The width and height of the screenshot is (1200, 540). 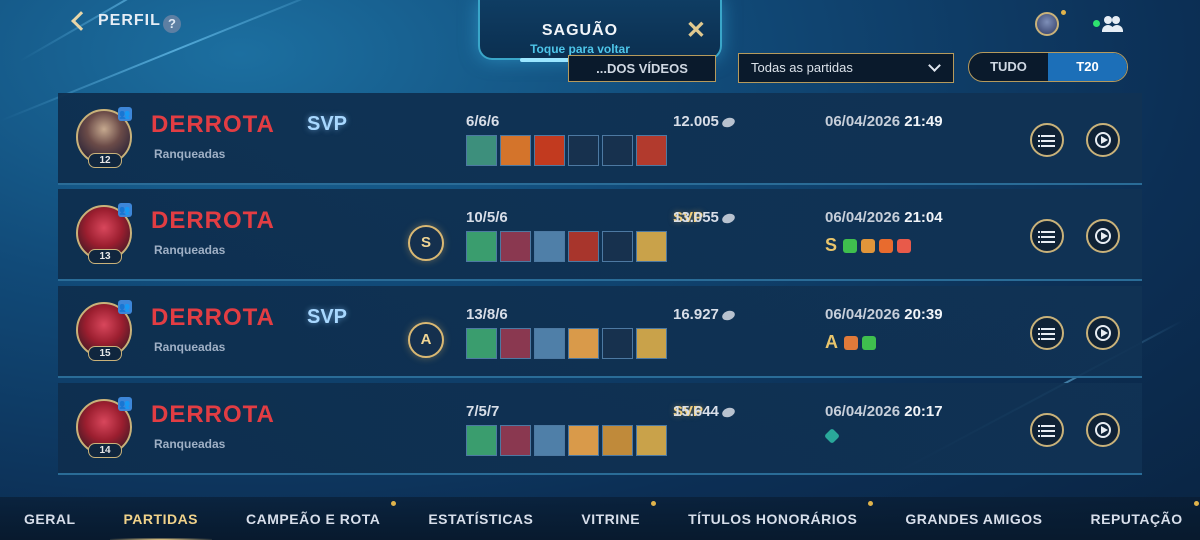 I want to click on tab-7: REPUTAÇÃO, so click(x=1133, y=513).